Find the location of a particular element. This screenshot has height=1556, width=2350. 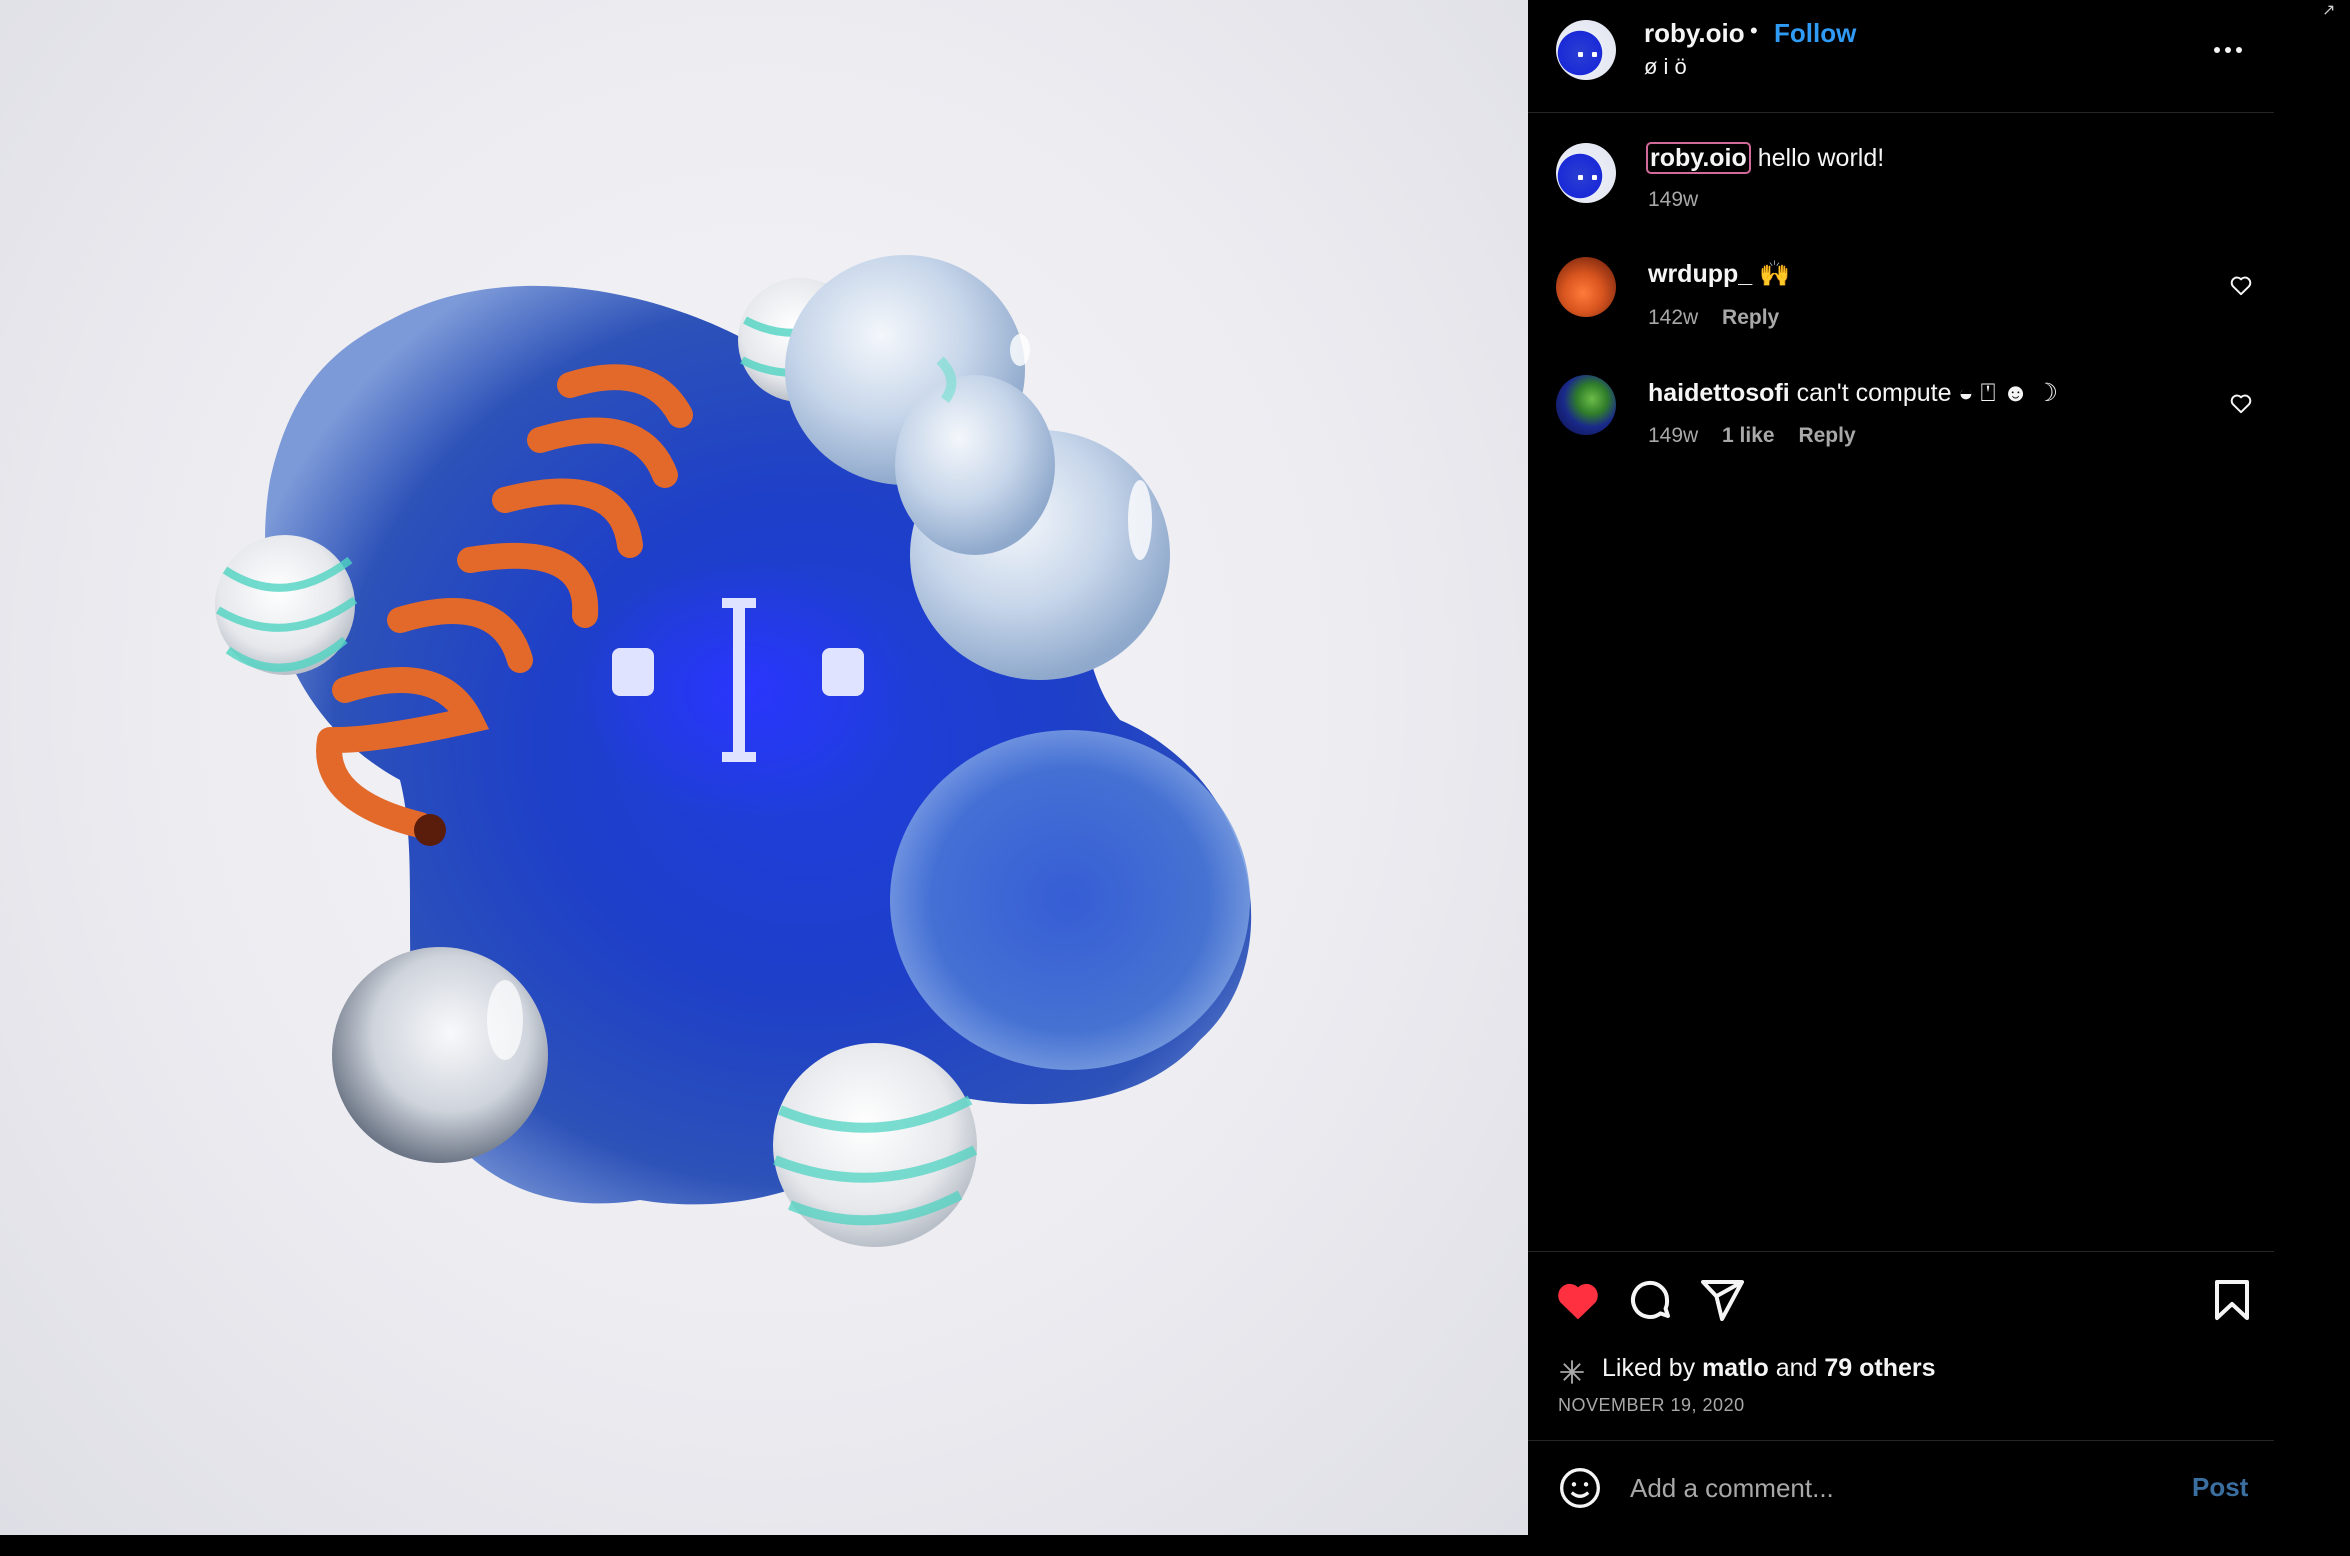

actions-divider is located at coordinates (1901, 1251).